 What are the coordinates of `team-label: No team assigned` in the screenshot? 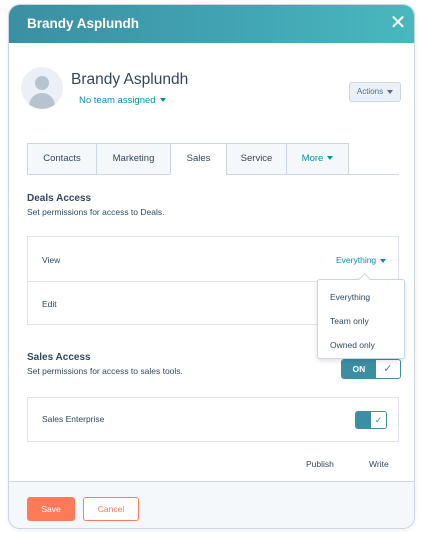 It's located at (117, 100).